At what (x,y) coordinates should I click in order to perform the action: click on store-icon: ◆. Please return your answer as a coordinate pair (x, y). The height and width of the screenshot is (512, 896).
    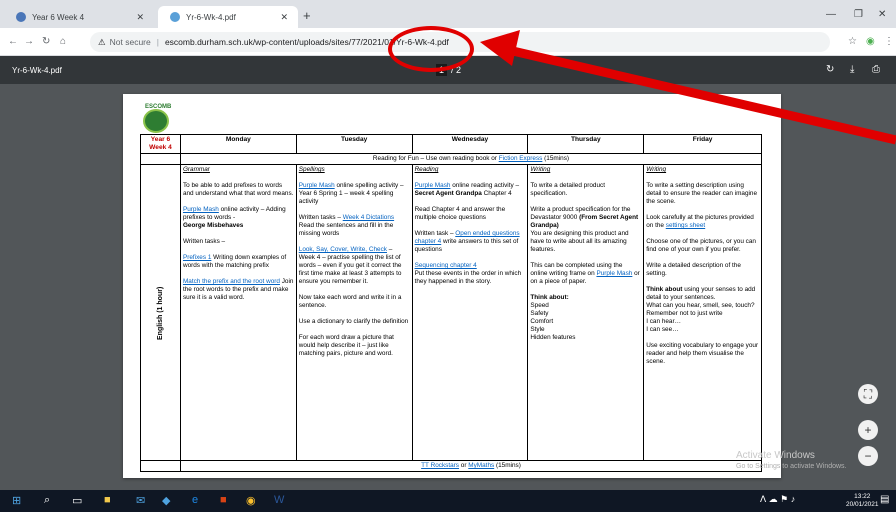
    Looking at the image, I should click on (166, 500).